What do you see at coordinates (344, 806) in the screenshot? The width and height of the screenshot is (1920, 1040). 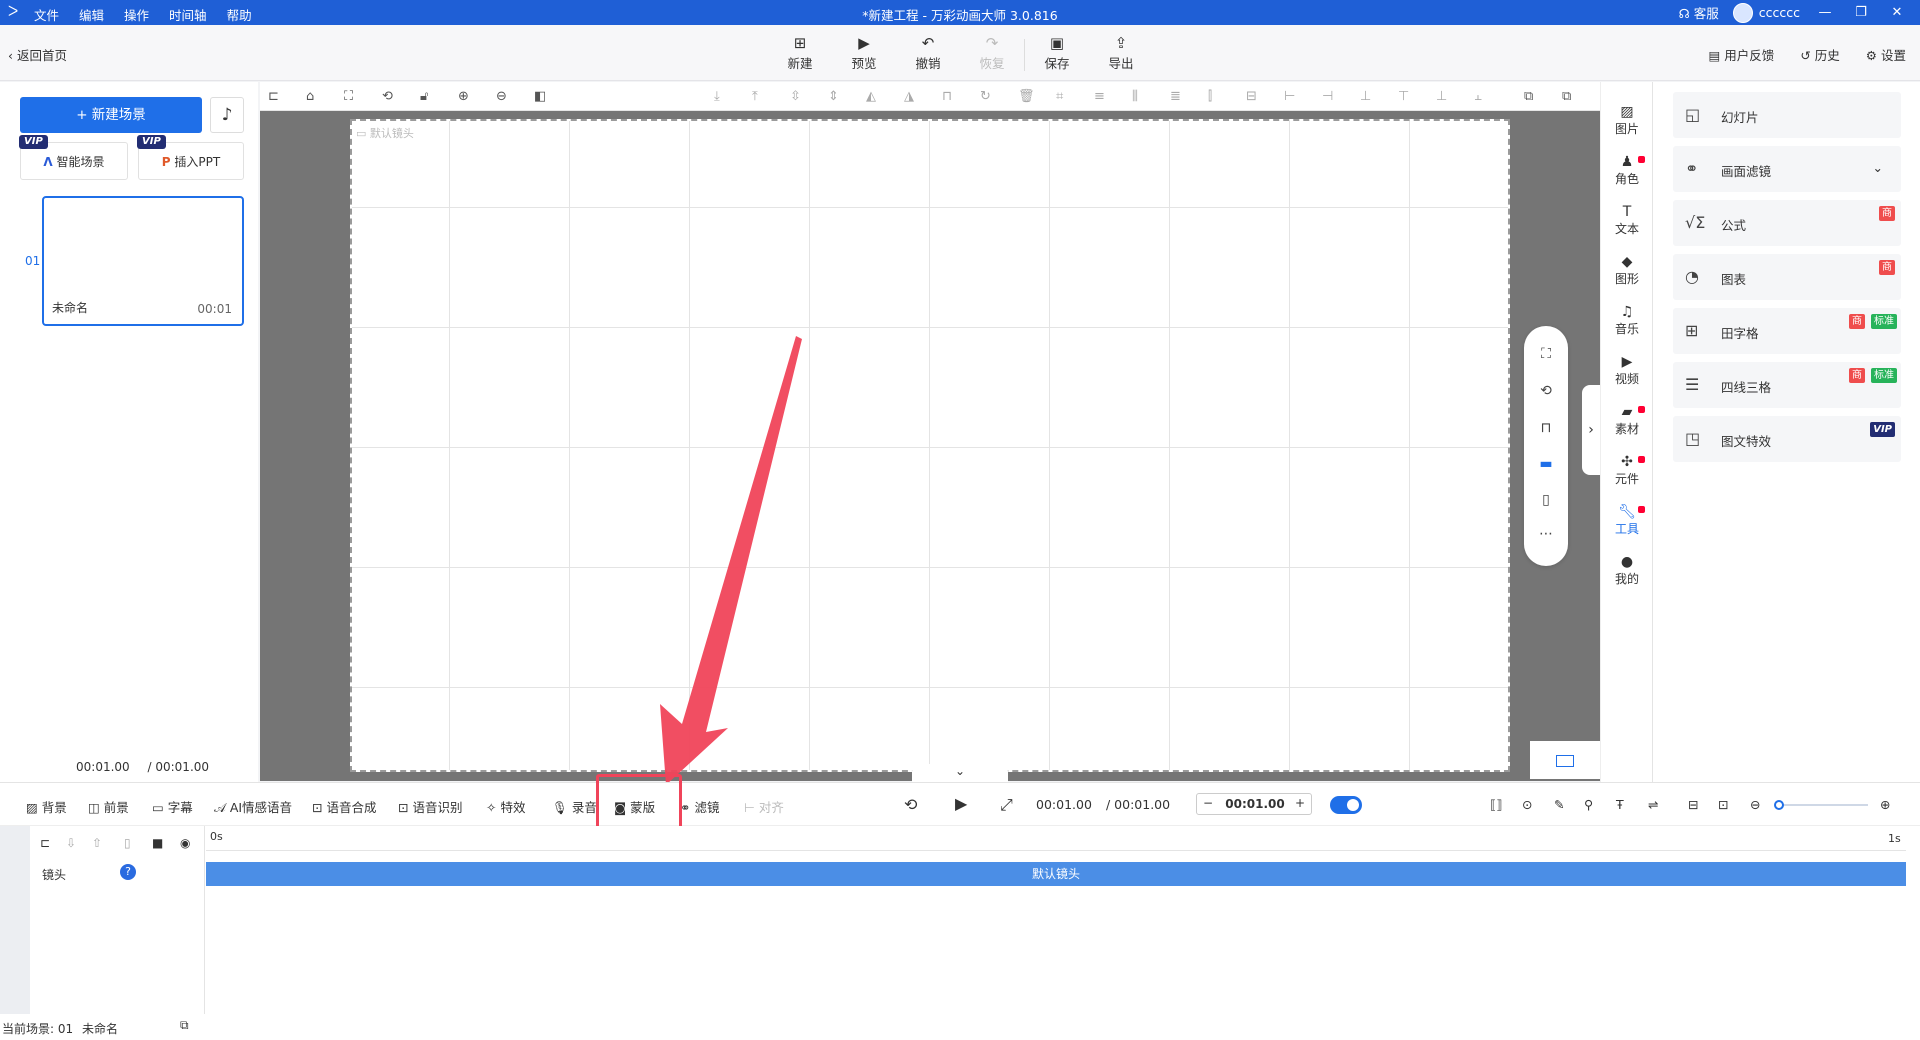 I see `tts-button: ⊡ 语音合成` at bounding box center [344, 806].